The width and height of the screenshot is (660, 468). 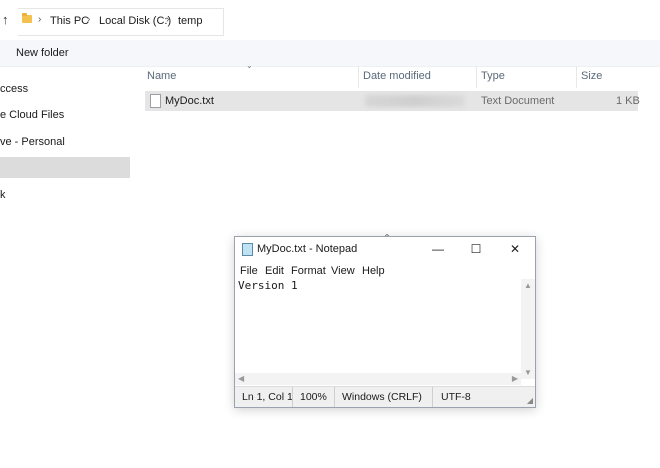 I want to click on file-name: MyDoc.txt, so click(x=189, y=101).